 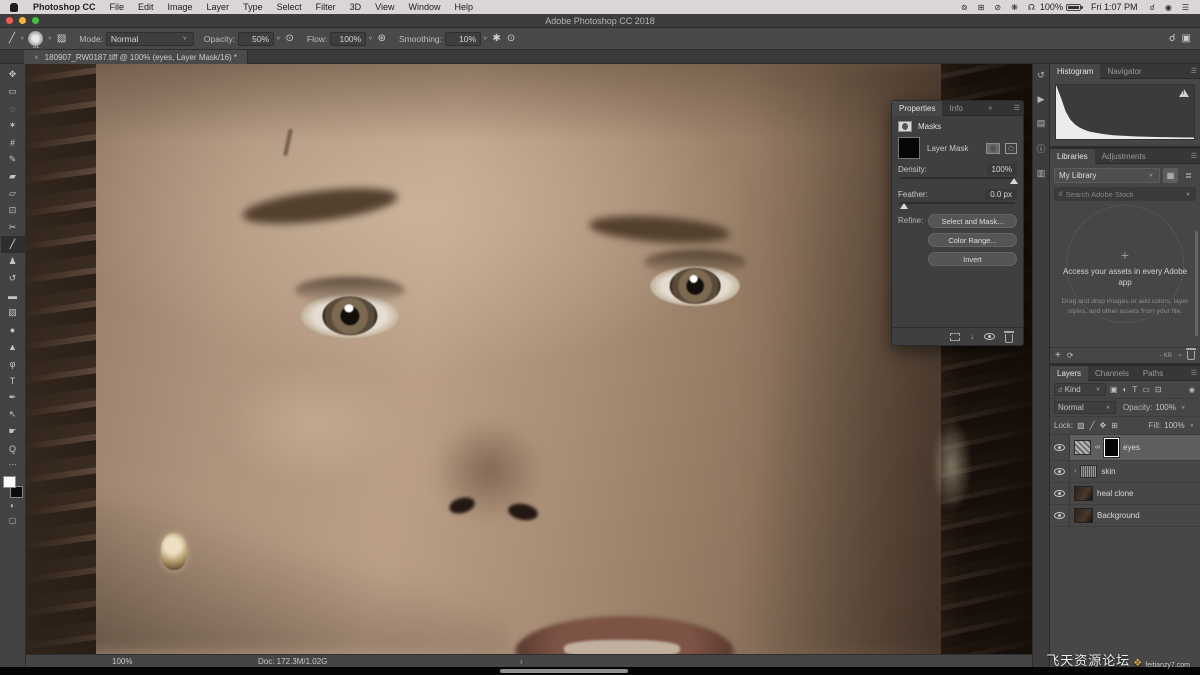 What do you see at coordinates (1041, 99) in the screenshot?
I see `actions-panel-icon: ▶` at bounding box center [1041, 99].